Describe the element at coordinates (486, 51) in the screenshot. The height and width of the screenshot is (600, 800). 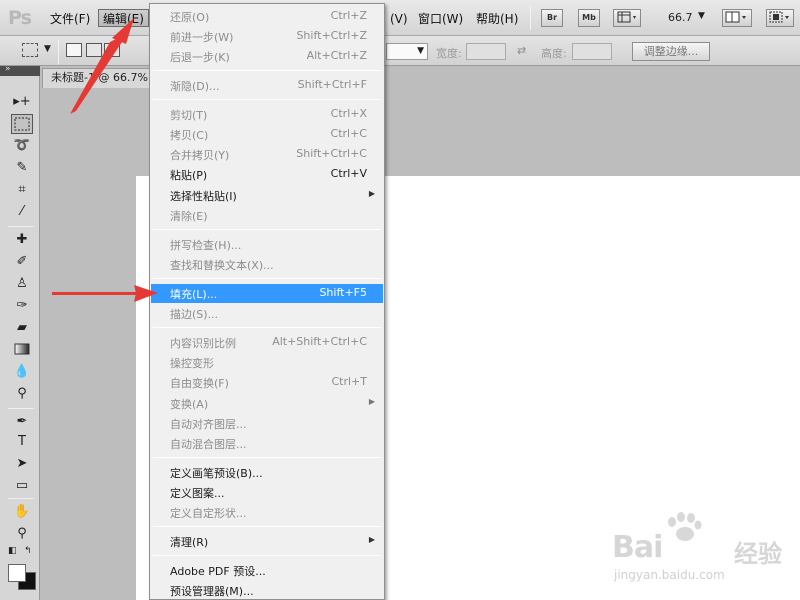
I see `width-field` at that location.